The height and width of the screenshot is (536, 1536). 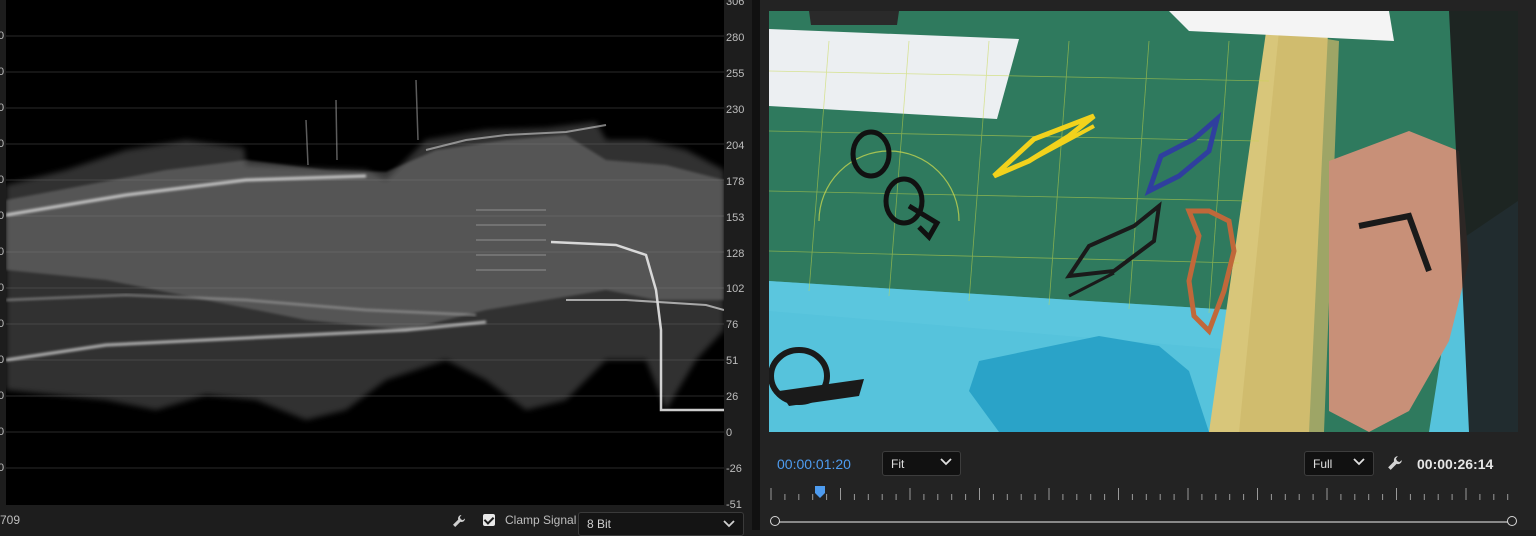 What do you see at coordinates (735, 4) in the screenshot?
I see `scope-scale-label: 306` at bounding box center [735, 4].